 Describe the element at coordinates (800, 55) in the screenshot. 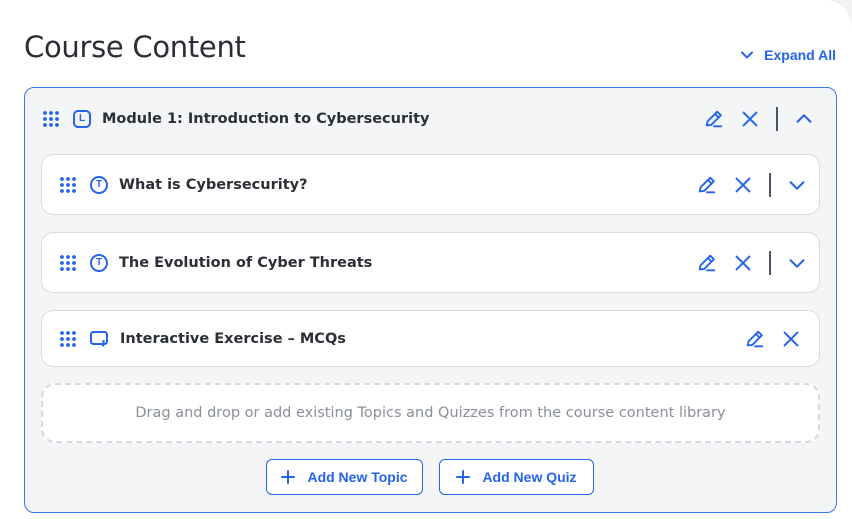

I see `expand-all-label: Expand All` at that location.